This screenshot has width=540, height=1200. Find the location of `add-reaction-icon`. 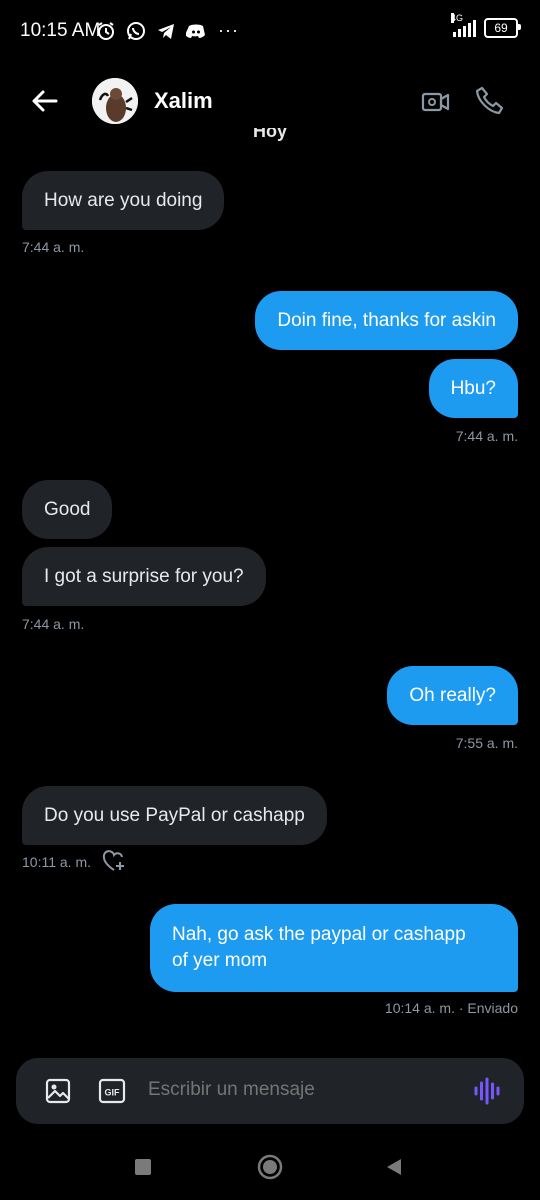

add-reaction-icon is located at coordinates (114, 861).